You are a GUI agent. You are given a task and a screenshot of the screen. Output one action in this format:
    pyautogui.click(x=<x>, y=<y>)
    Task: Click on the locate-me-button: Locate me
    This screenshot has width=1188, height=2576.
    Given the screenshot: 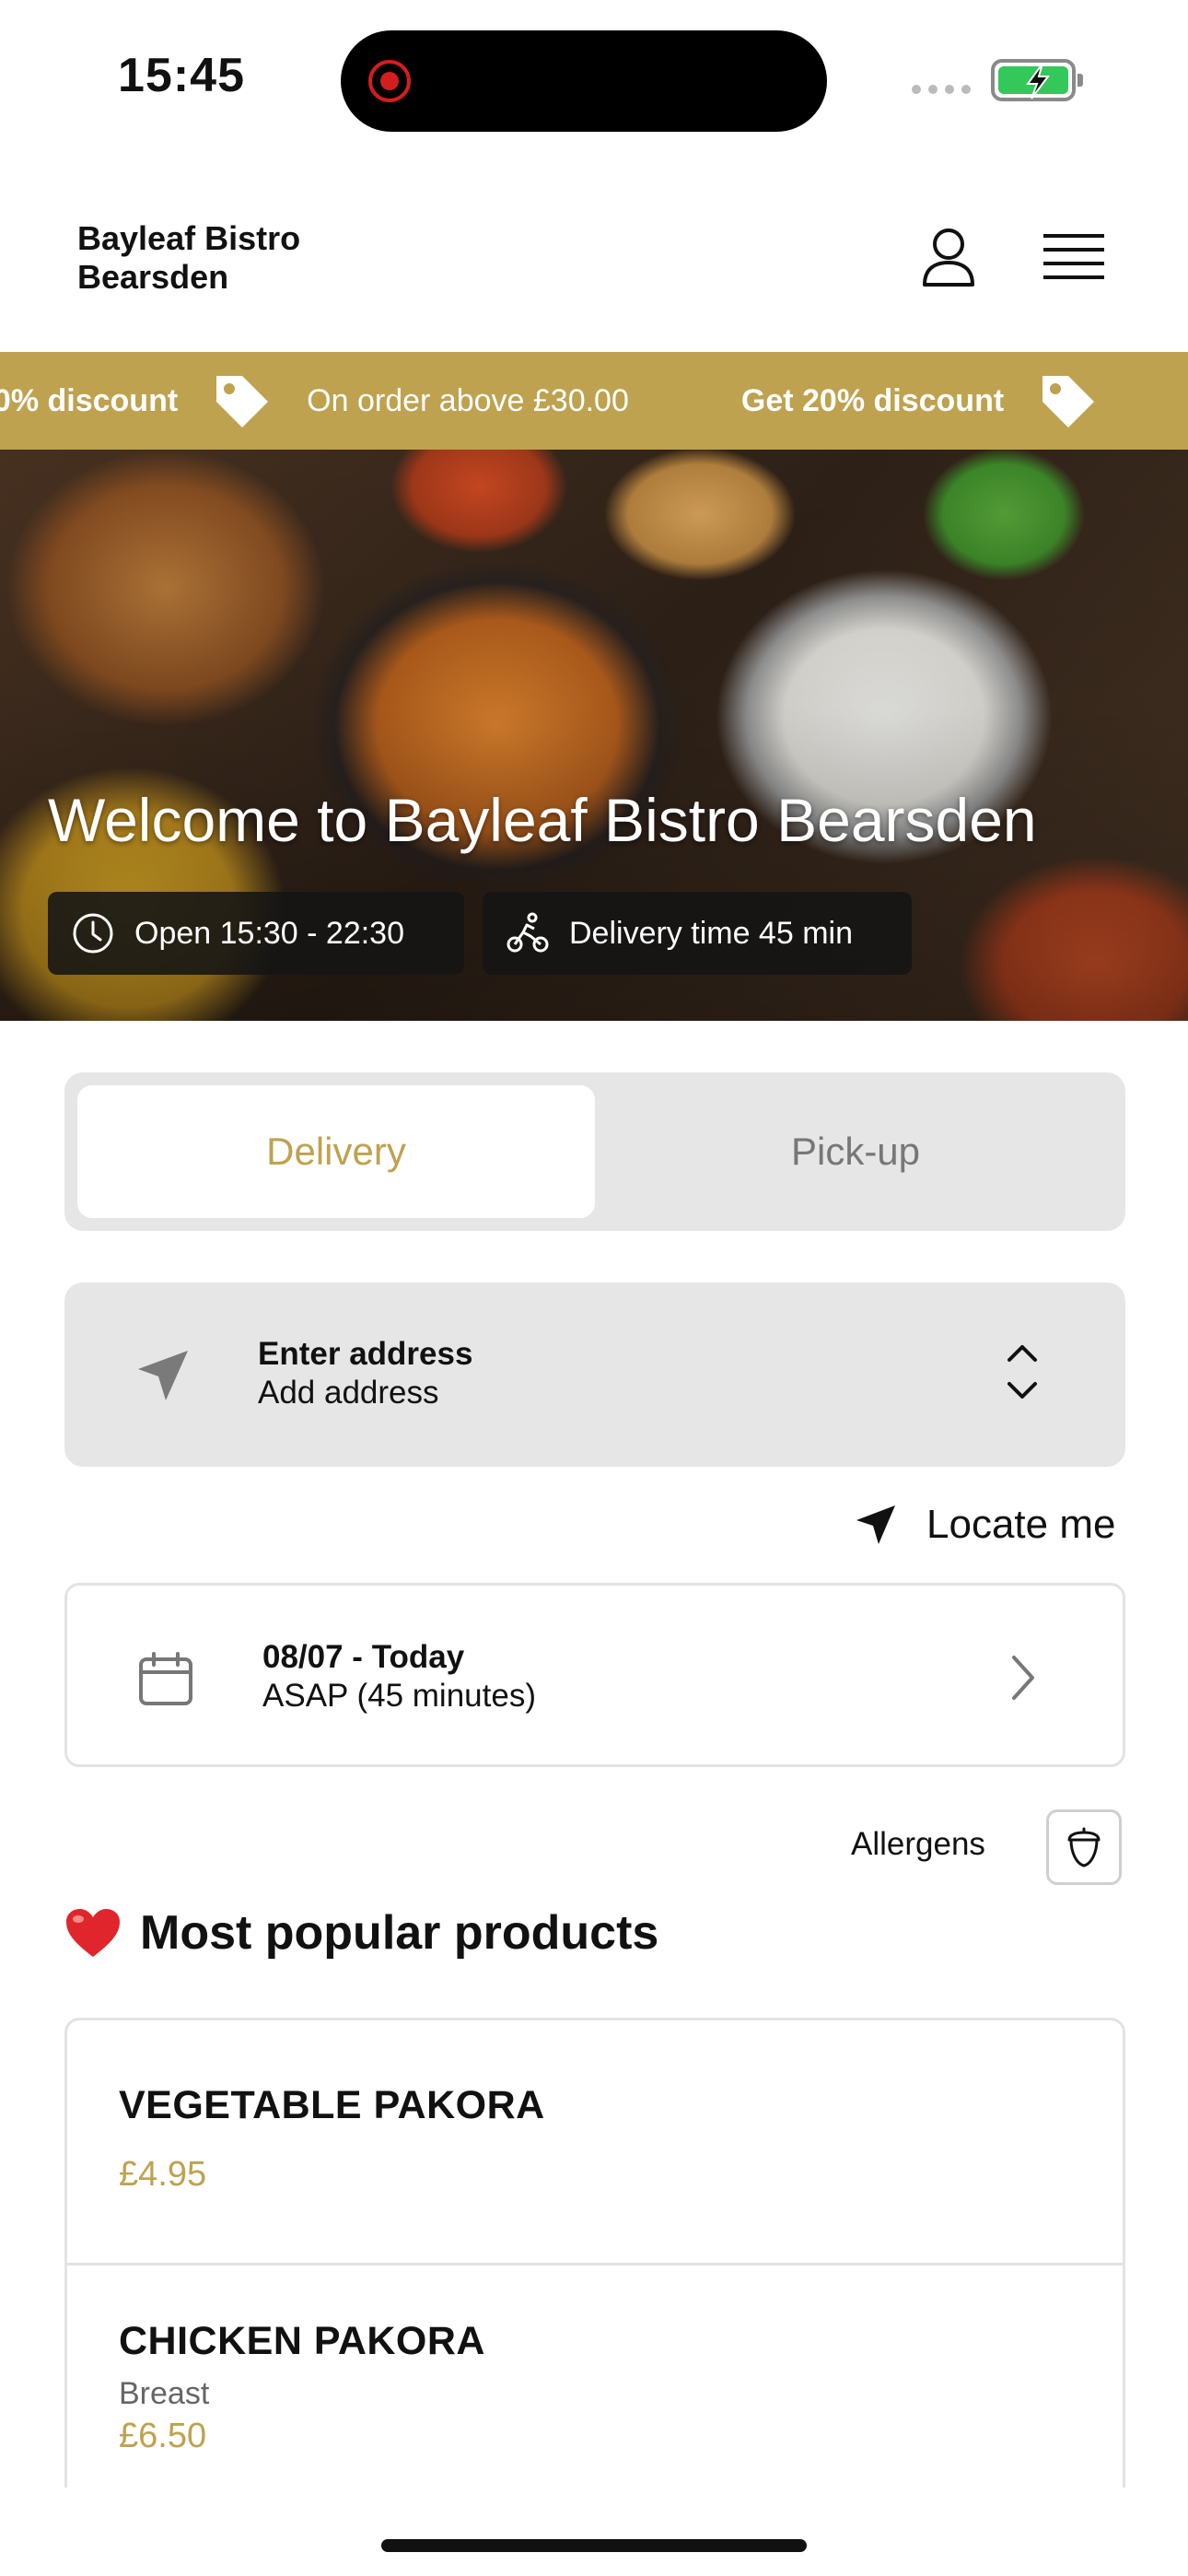 What is the action you would take?
    pyautogui.click(x=985, y=1525)
    